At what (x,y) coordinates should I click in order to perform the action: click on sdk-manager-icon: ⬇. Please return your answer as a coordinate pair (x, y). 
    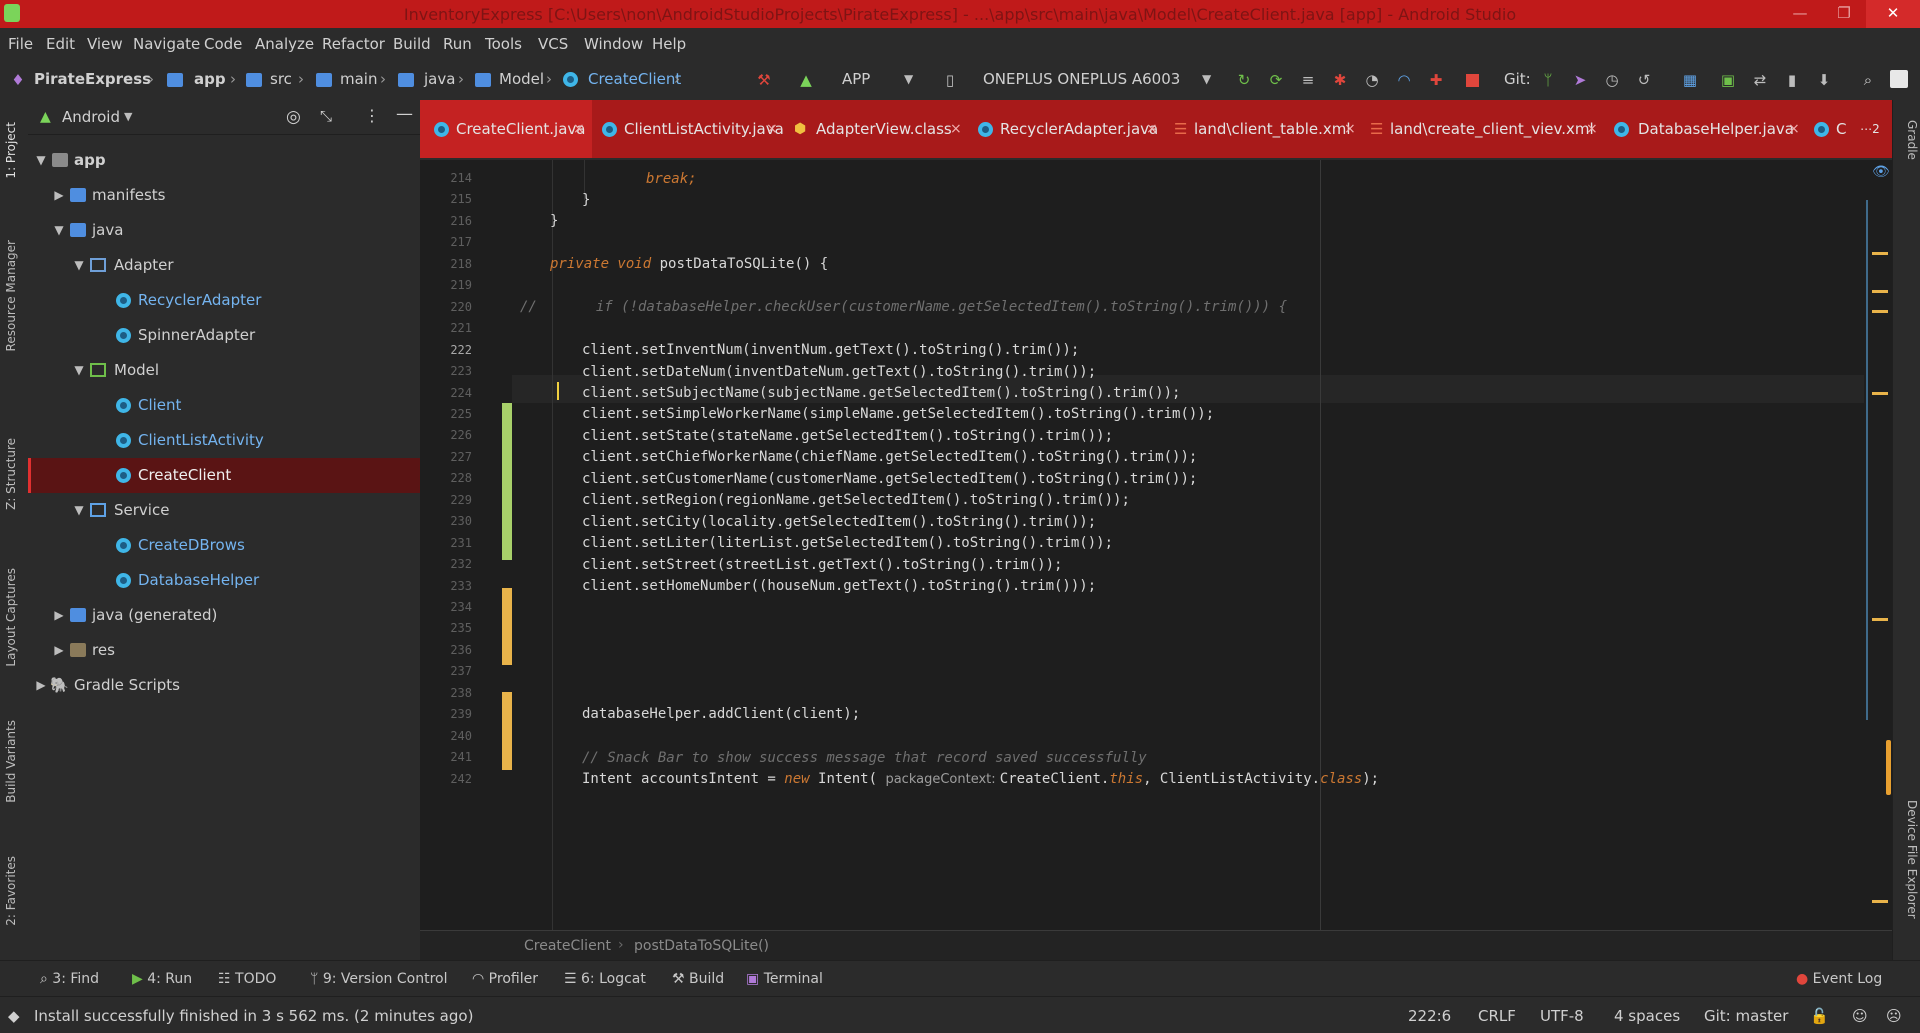
    Looking at the image, I should click on (1824, 80).